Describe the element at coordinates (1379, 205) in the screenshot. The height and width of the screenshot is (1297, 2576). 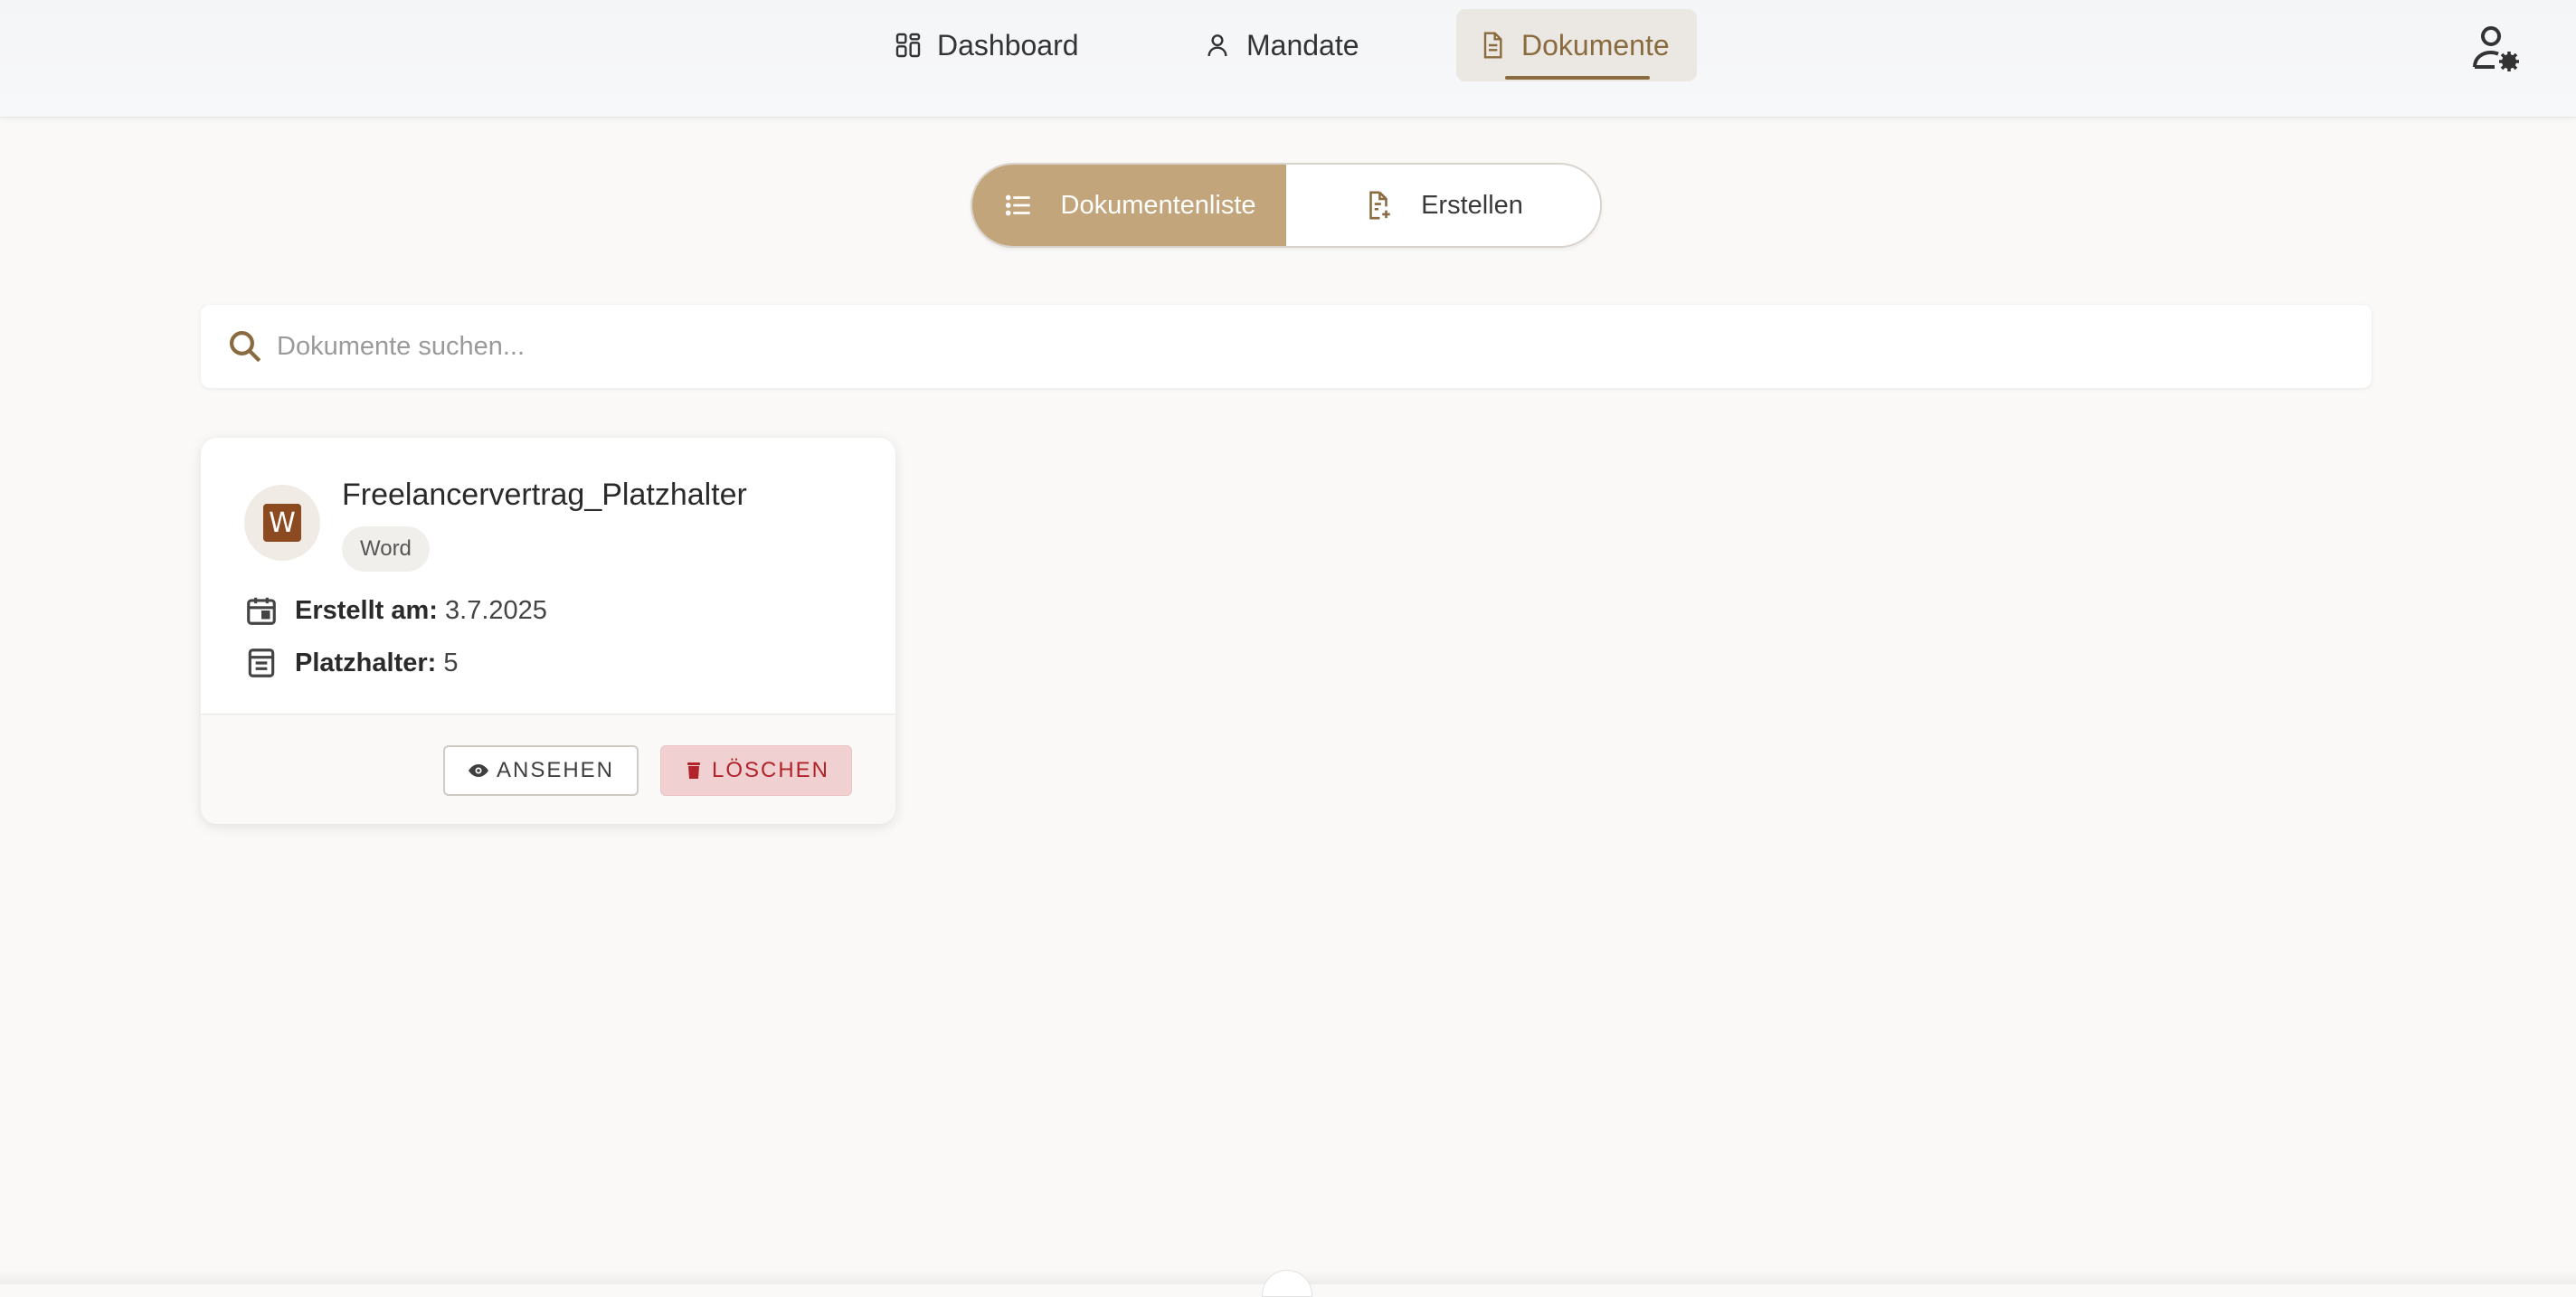
I see `document-add-icon` at that location.